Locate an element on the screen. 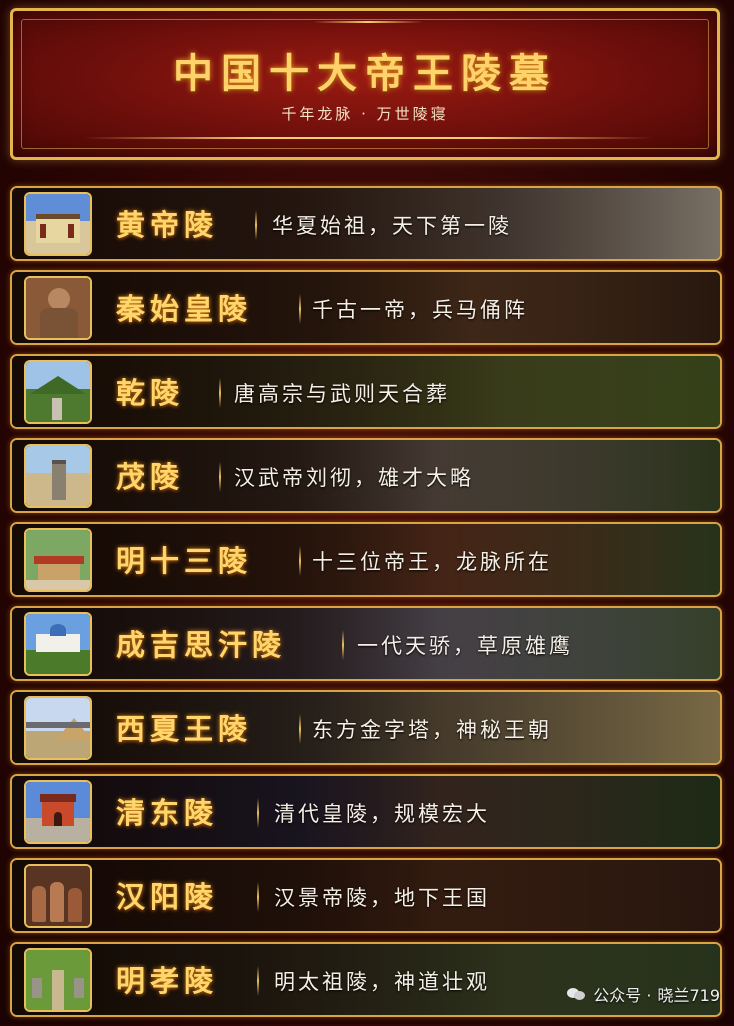 The image size is (734, 1026). watermark-account: 晓兰719 is located at coordinates (688, 995).